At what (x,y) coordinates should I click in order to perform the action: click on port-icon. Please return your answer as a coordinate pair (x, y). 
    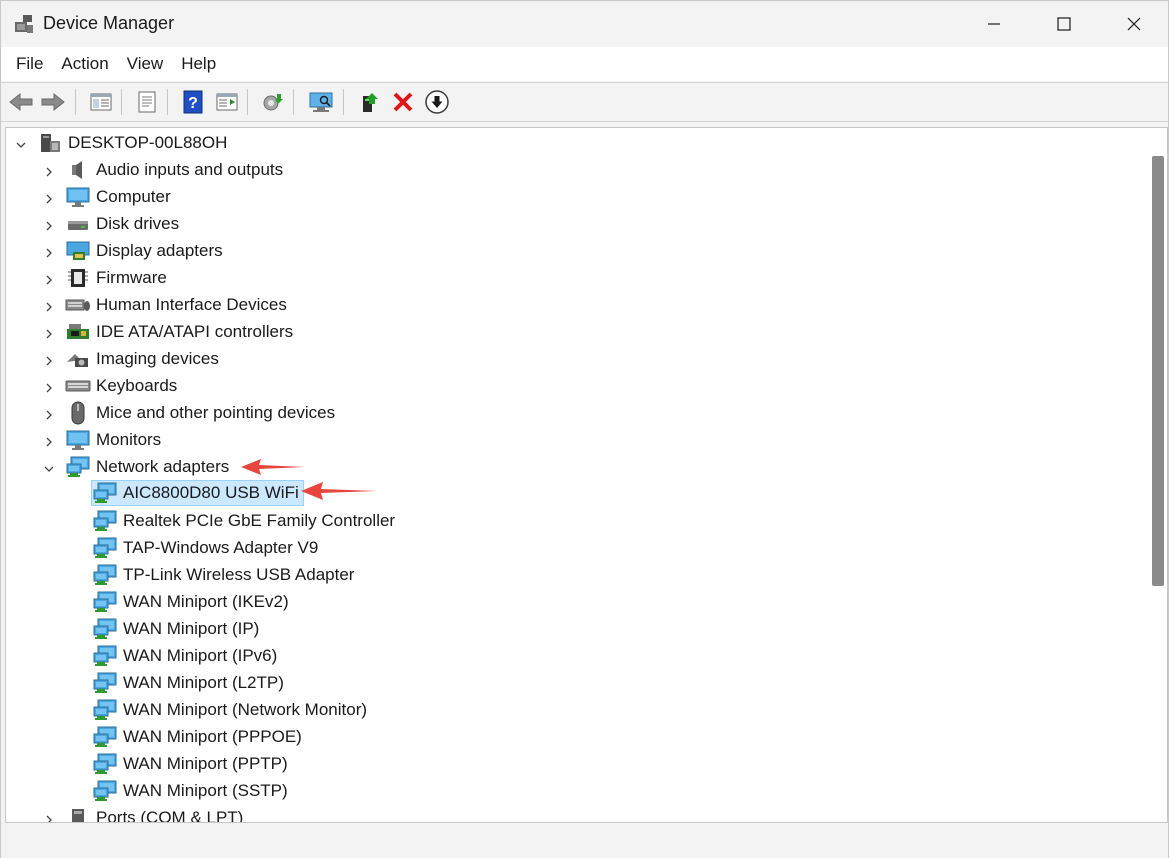
    Looking at the image, I should click on (78, 814).